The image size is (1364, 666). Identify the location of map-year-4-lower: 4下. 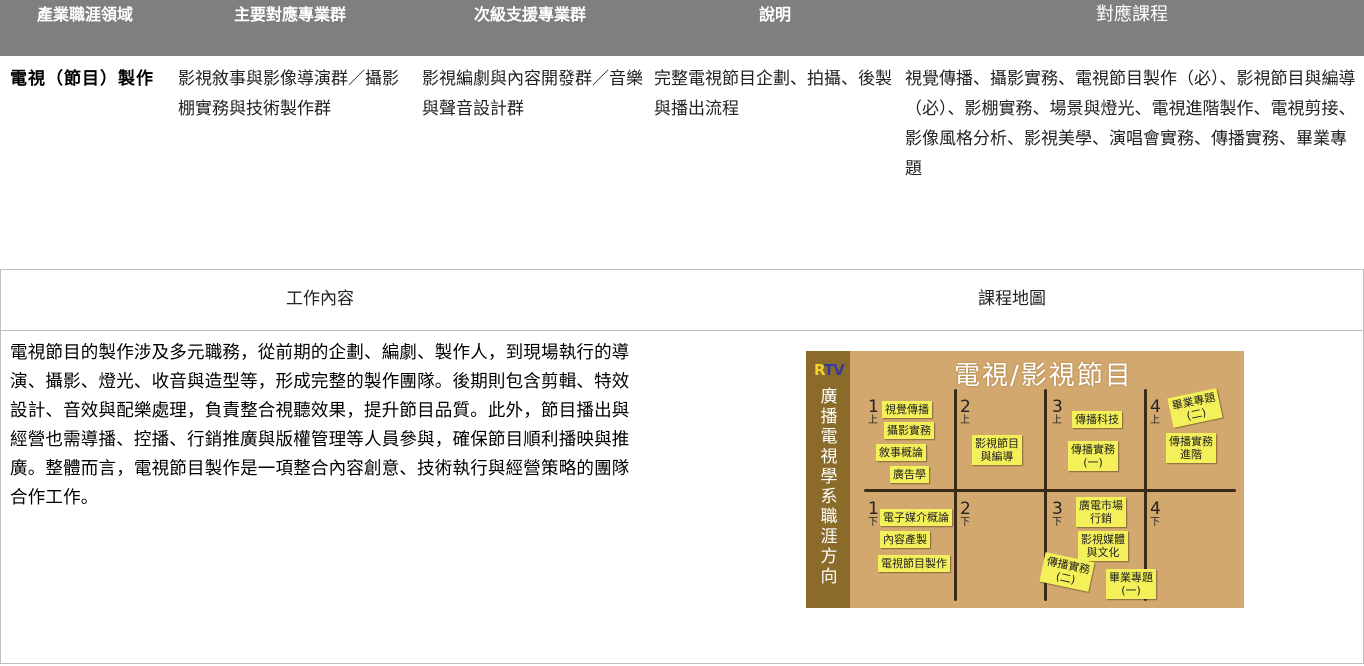
(1155, 514).